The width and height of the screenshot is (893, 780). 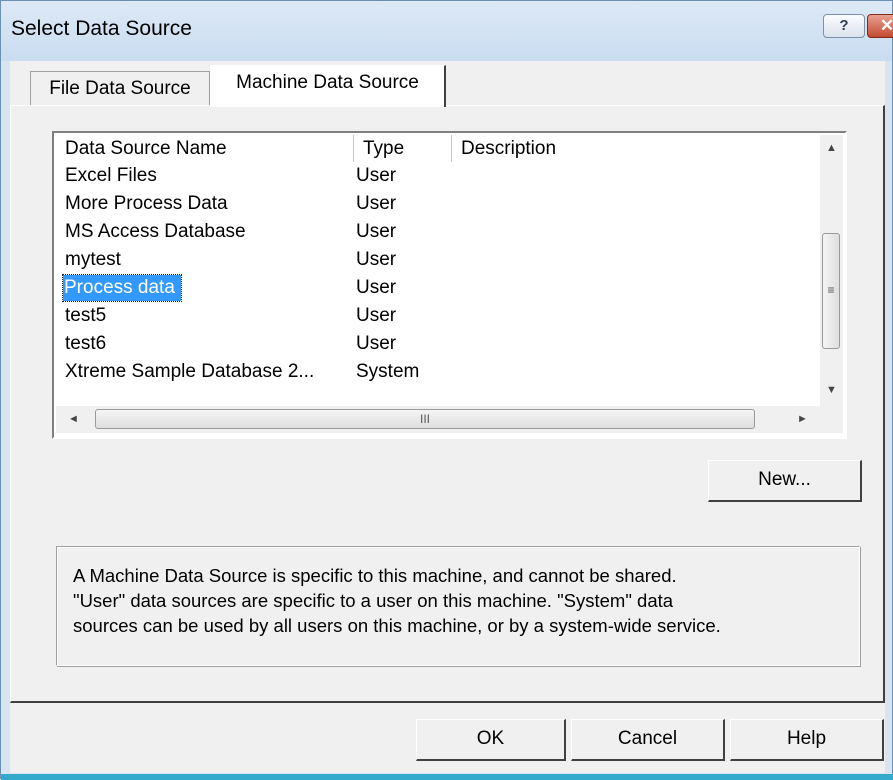 What do you see at coordinates (438, 204) in the screenshot?
I see `list-item: More Process Data User` at bounding box center [438, 204].